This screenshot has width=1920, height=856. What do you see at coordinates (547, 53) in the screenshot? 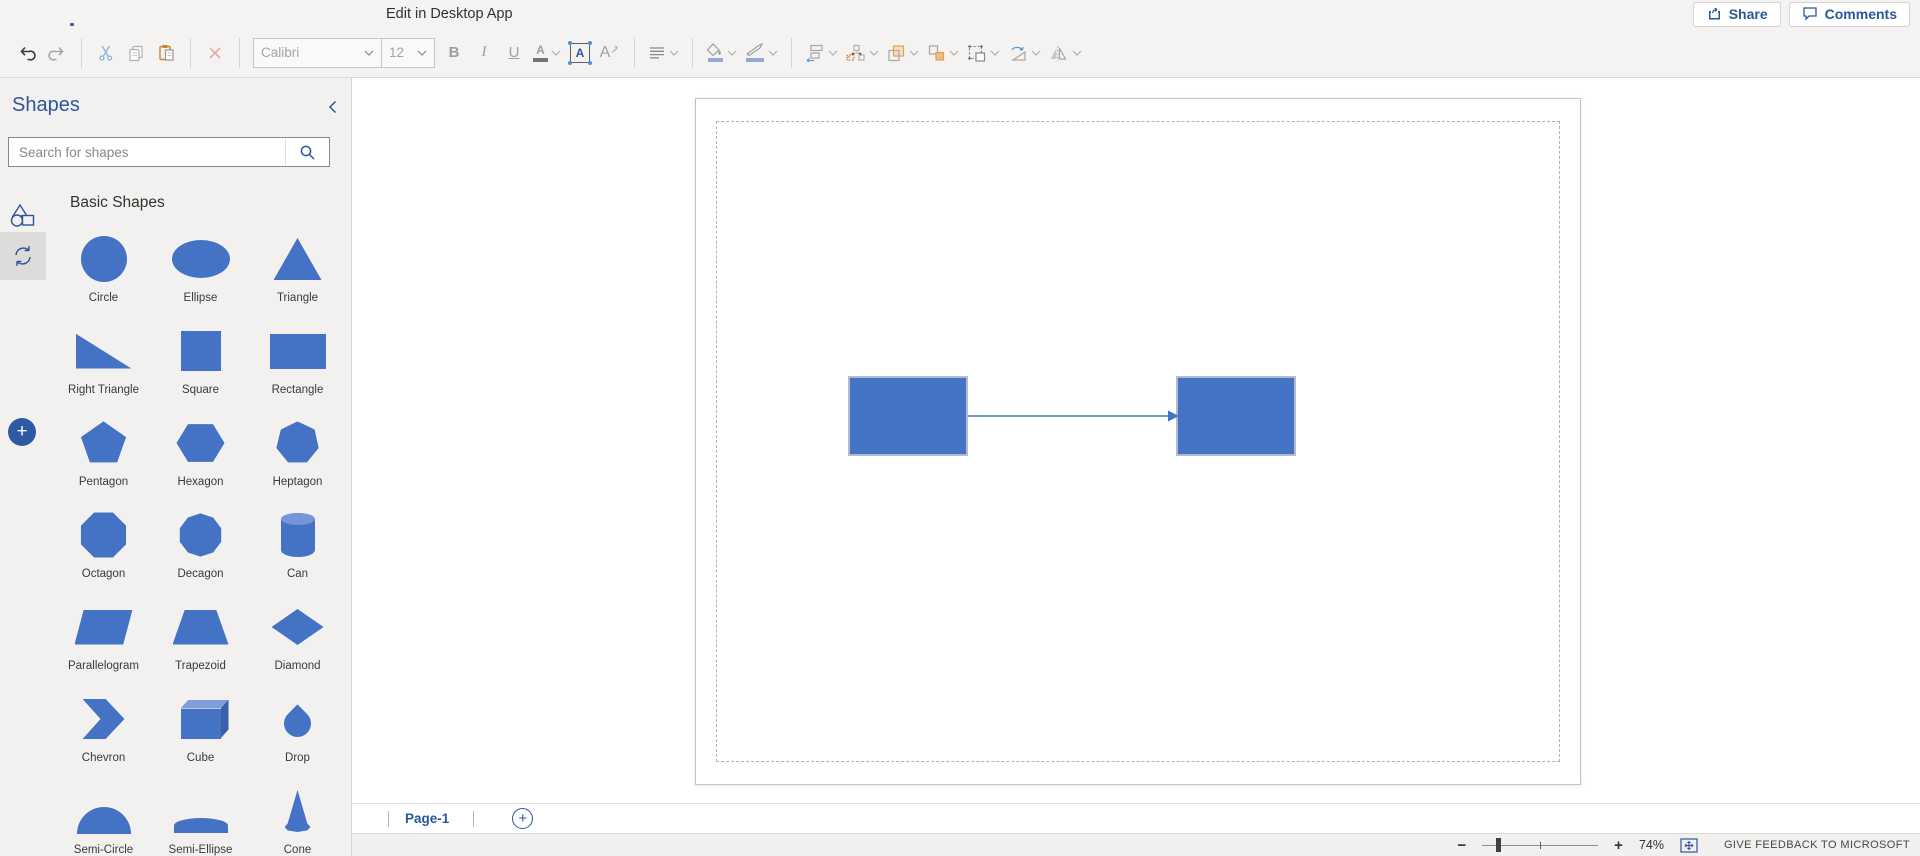
I see `font-color-button: A` at bounding box center [547, 53].